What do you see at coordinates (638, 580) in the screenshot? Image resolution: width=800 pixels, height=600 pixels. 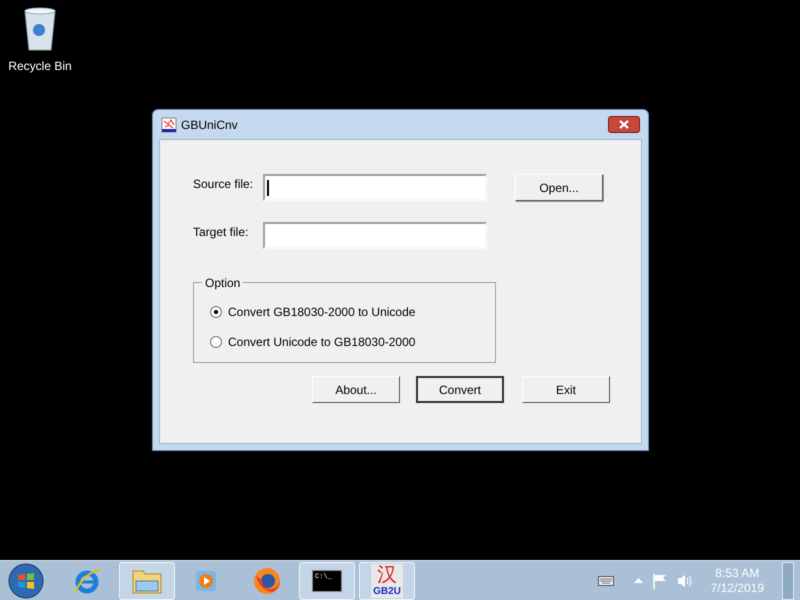 I see `arrow-up-icon` at bounding box center [638, 580].